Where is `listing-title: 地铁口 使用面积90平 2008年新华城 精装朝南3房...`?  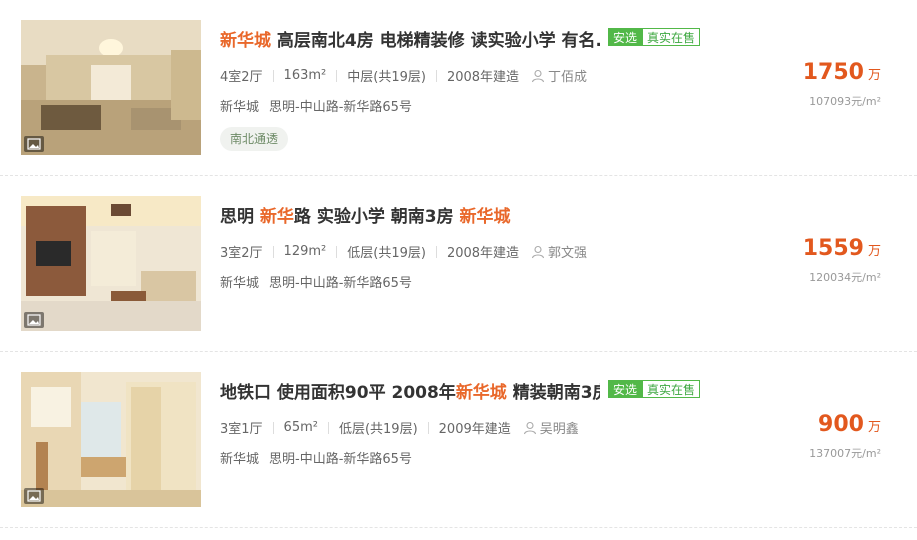 listing-title: 地铁口 使用面积90平 2008年新华城 精装朝南3房... is located at coordinates (410, 390).